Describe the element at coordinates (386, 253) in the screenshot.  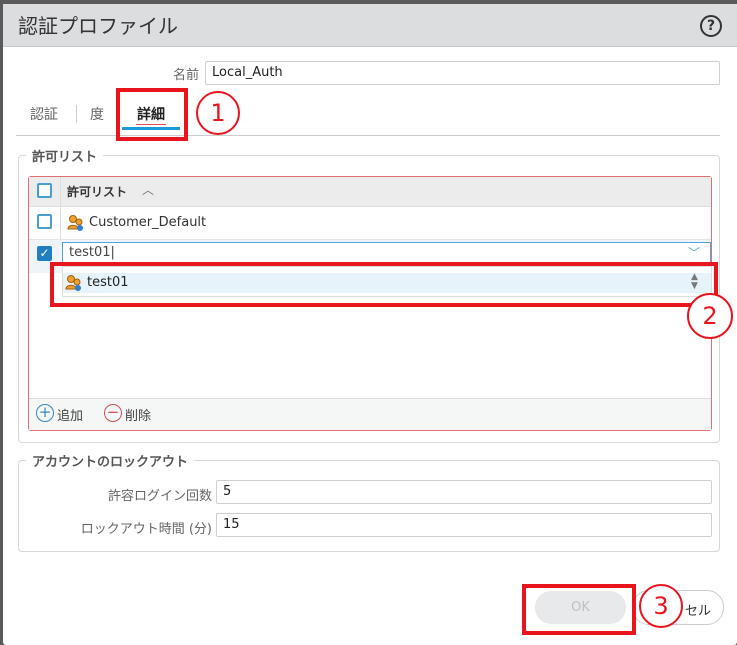
I see `allow-list-combo-input: test01|` at that location.